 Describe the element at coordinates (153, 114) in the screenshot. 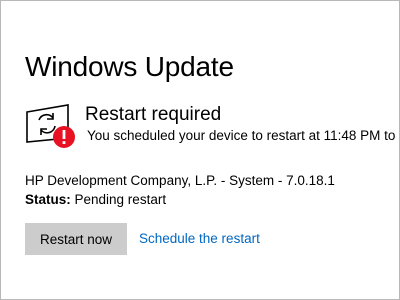

I see `status-heading: Restart required` at that location.